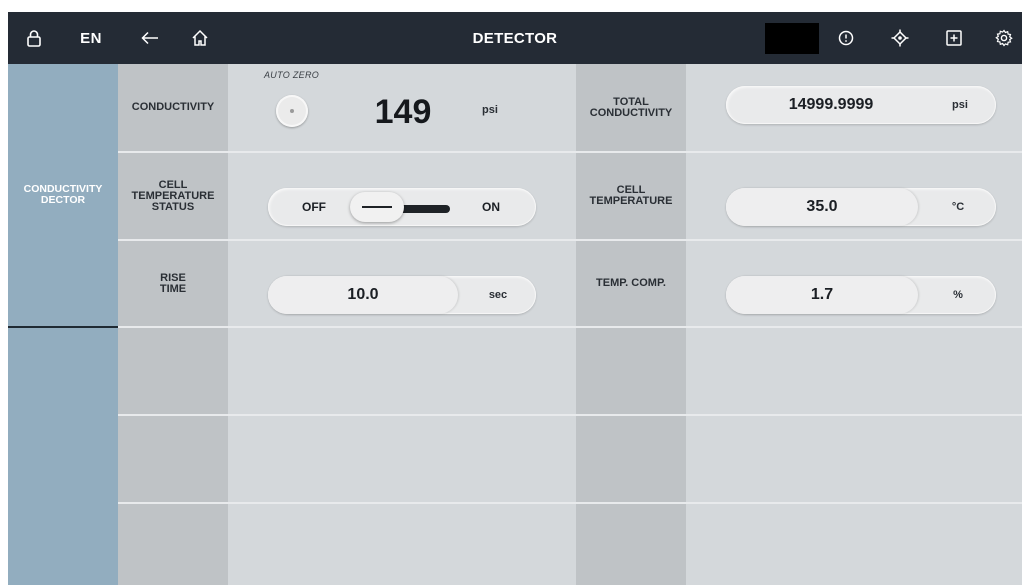 Image resolution: width=1022 pixels, height=585 pixels. I want to click on page-title: DETECTOR, so click(515, 38).